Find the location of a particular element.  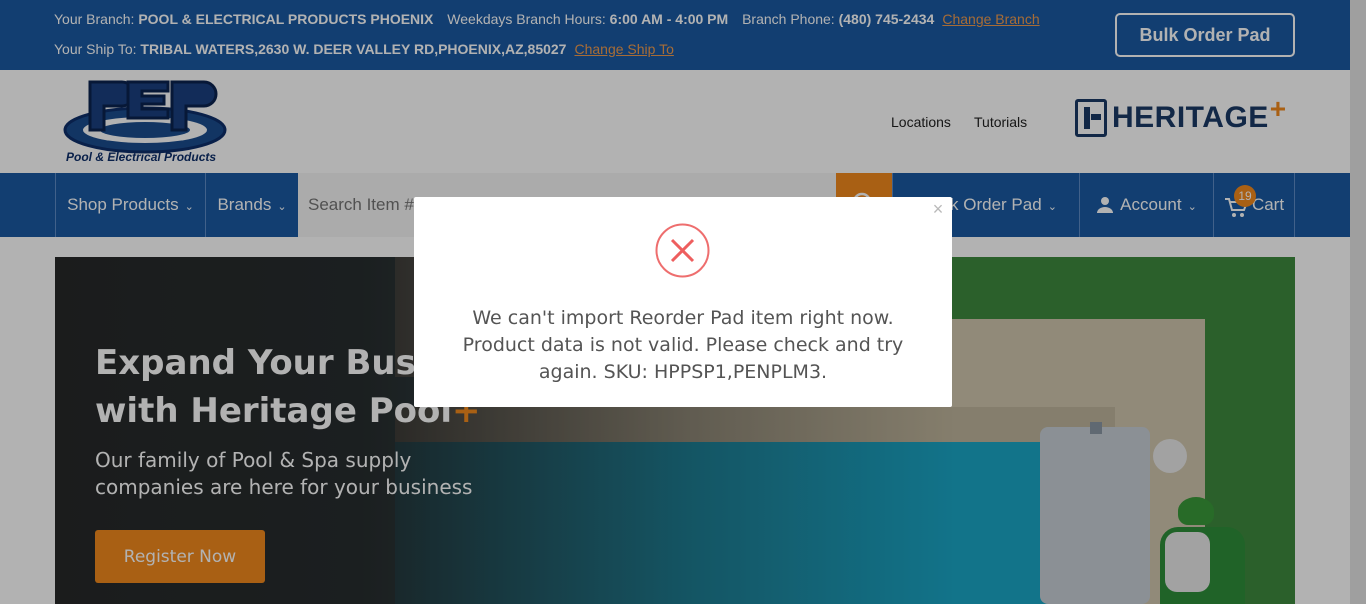

error-x-icon is located at coordinates (682, 250).